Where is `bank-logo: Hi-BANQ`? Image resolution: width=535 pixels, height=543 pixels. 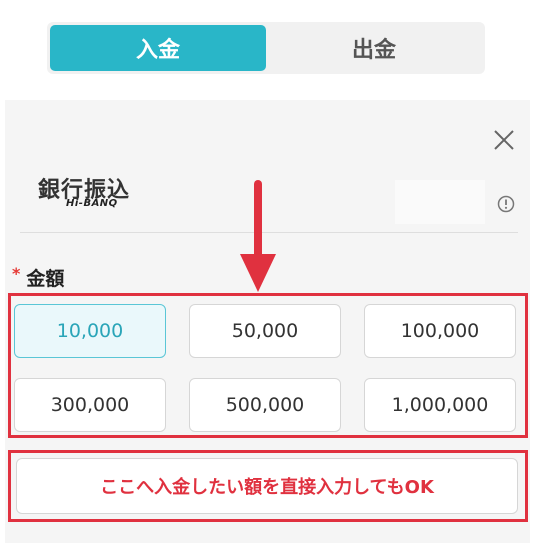
bank-logo: Hi-BANQ is located at coordinates (92, 203).